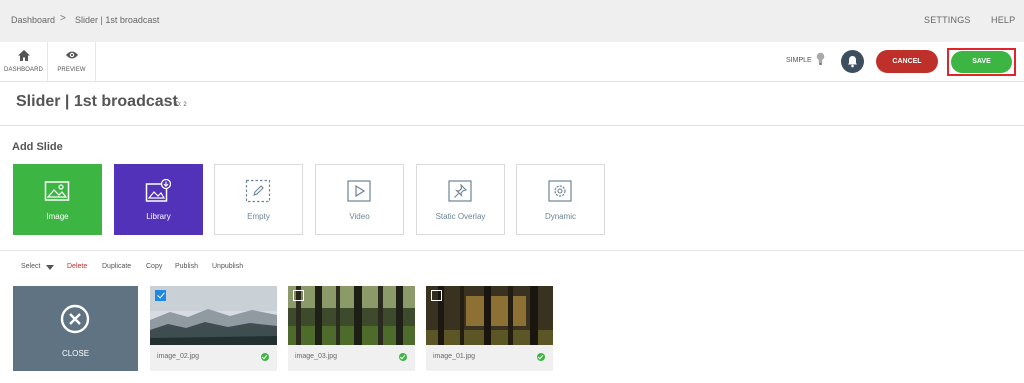 The height and width of the screenshot is (383, 1024). What do you see at coordinates (258, 191) in the screenshot?
I see `empty-icon` at bounding box center [258, 191].